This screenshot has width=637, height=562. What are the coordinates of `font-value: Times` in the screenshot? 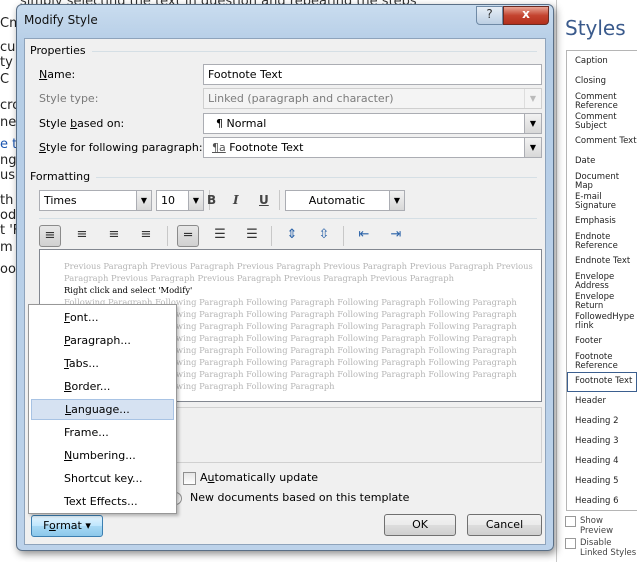 It's located at (60, 200).